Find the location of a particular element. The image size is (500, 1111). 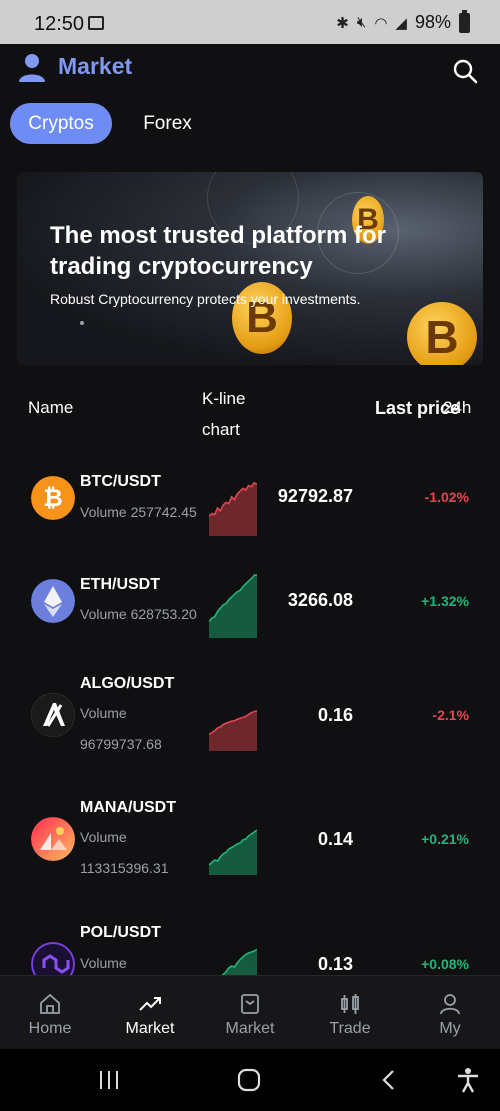

trending-icon is located at coordinates (150, 1004).